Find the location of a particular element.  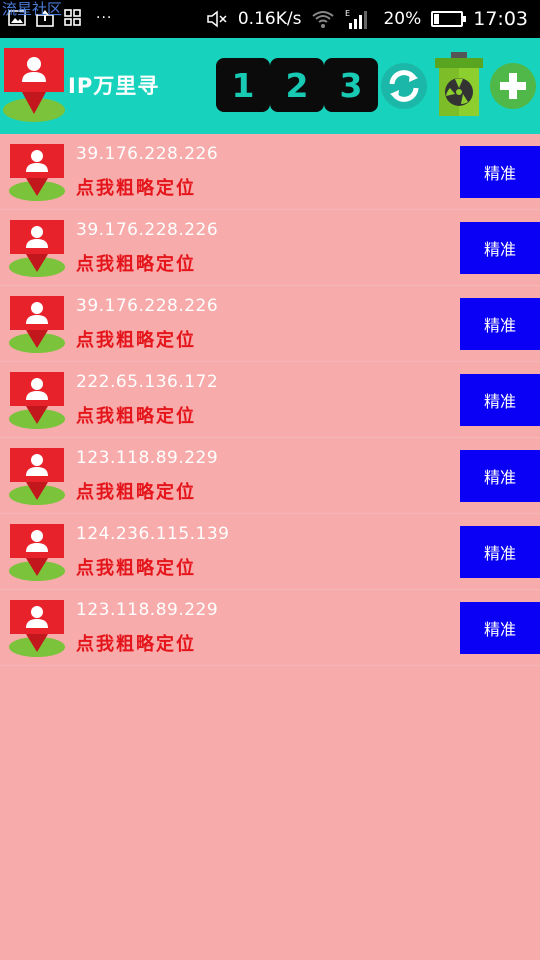

trash-icon is located at coordinates (459, 85).